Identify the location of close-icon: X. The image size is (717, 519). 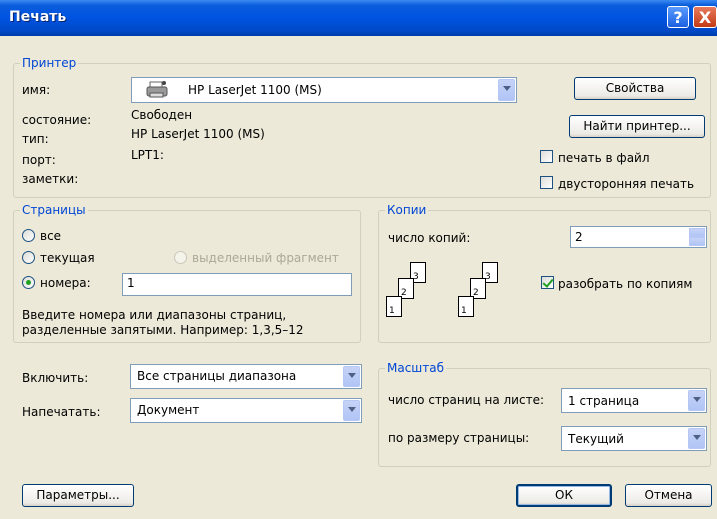
(705, 17).